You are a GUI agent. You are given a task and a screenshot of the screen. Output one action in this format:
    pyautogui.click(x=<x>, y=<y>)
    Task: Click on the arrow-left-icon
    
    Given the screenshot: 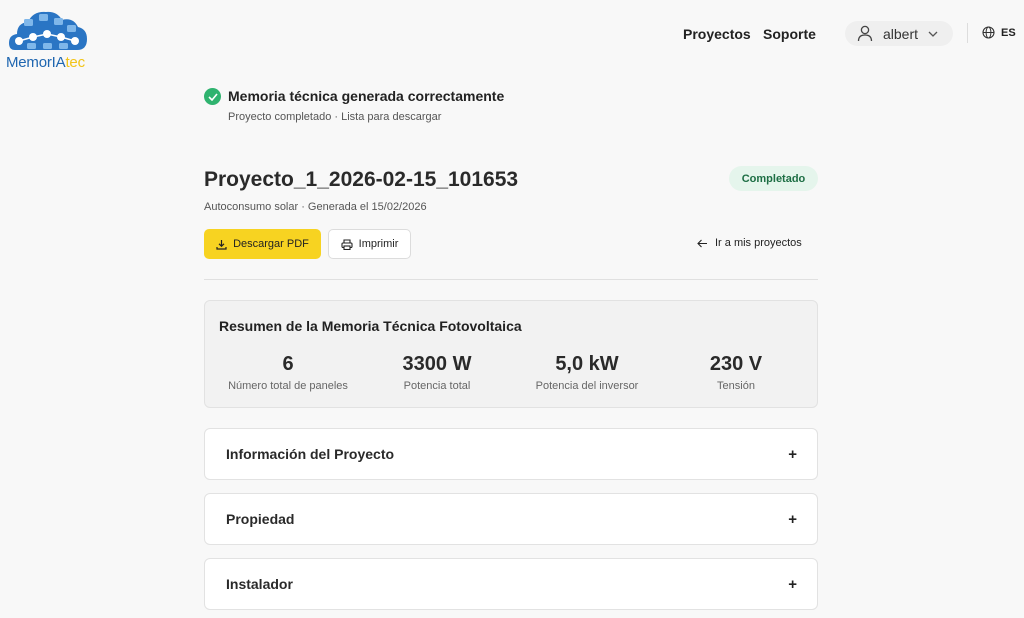 What is the action you would take?
    pyautogui.click(x=702, y=243)
    